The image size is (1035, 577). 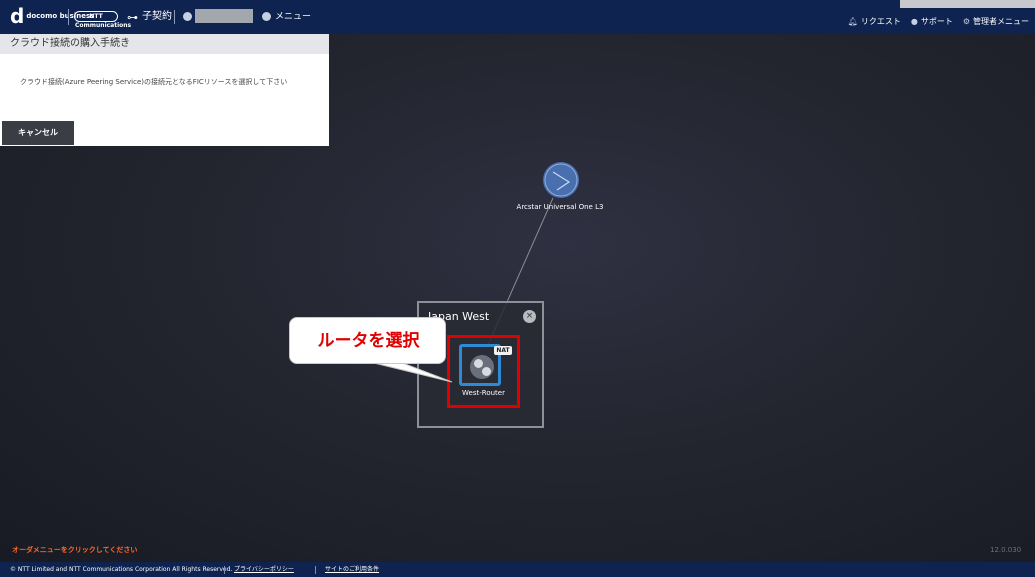 I want to click on contract-tree-icon: ⊶, so click(x=132, y=17).